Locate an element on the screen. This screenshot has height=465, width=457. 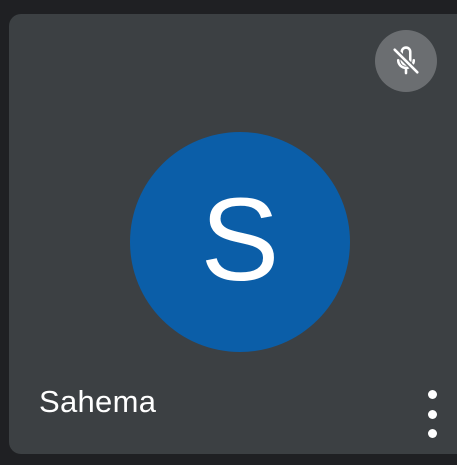
participant-name: Sahema is located at coordinates (98, 401).